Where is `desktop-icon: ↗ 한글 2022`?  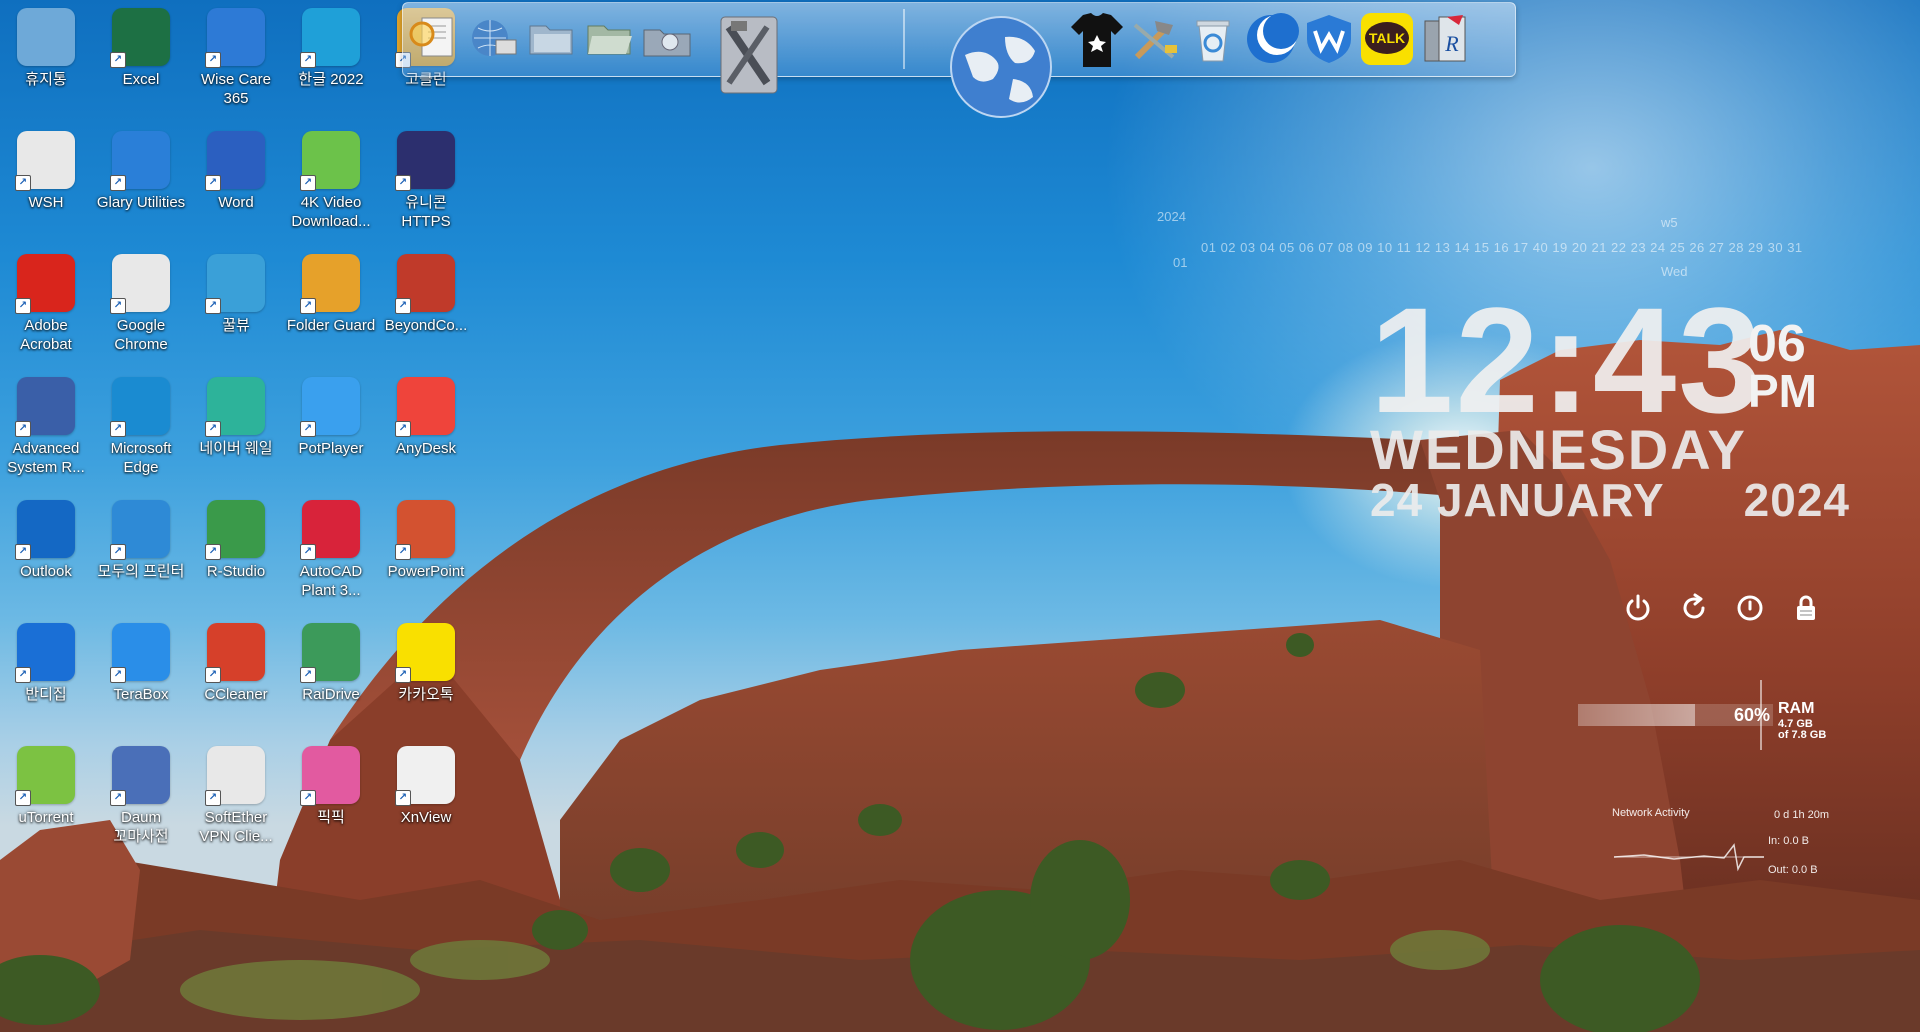
desktop-icon: ↗ 한글 2022 is located at coordinates (331, 44).